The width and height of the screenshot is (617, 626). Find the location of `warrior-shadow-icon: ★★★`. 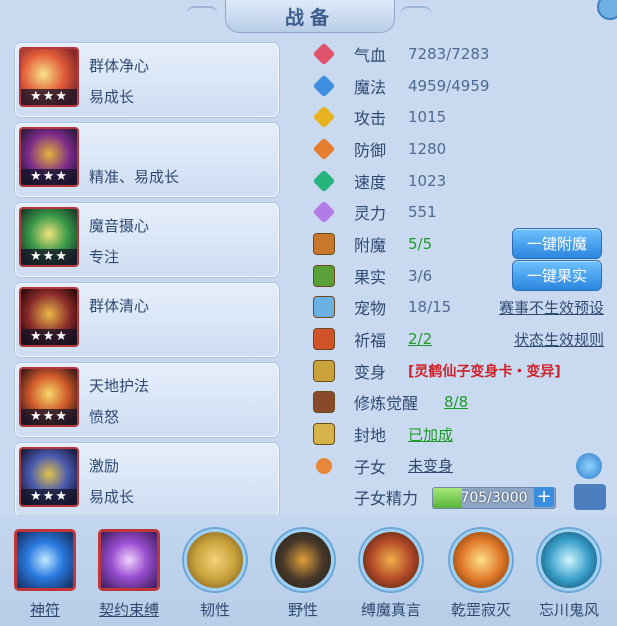

warrior-shadow-icon: ★★★ is located at coordinates (49, 477).